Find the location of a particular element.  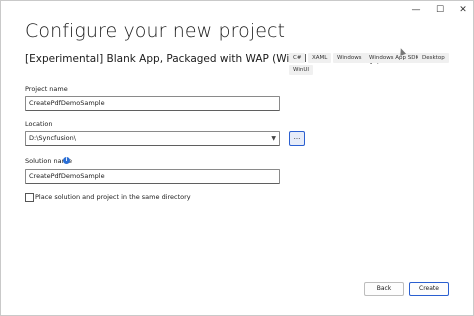

tag-csharp: C# is located at coordinates (297, 58).